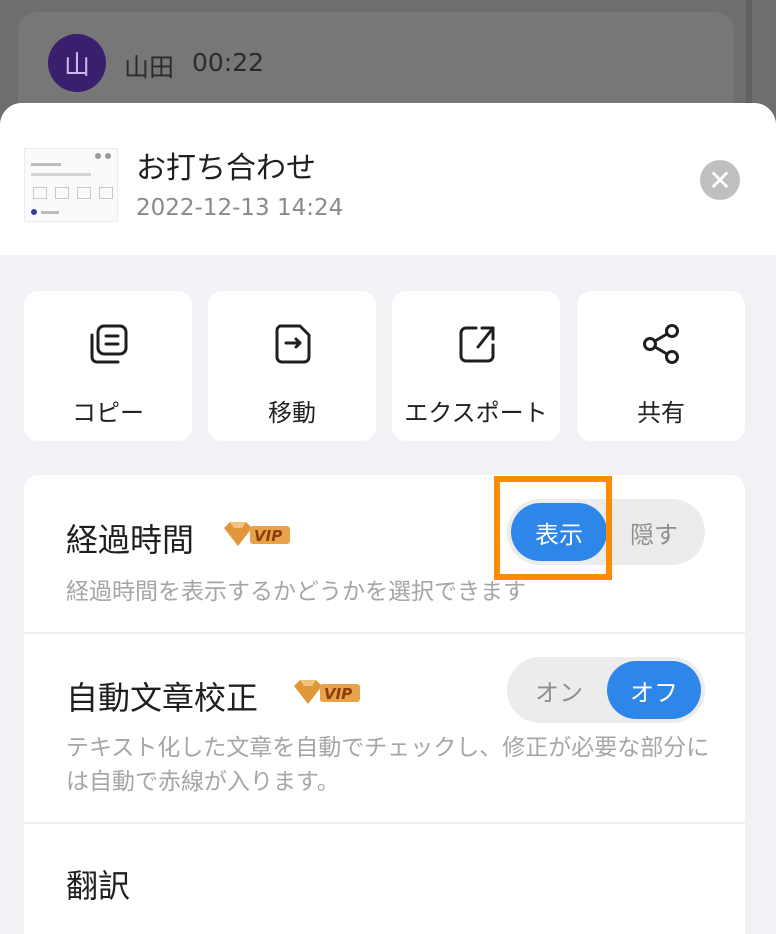  What do you see at coordinates (559, 532) in the screenshot?
I see `elapsed-time-show-option: 表示` at bounding box center [559, 532].